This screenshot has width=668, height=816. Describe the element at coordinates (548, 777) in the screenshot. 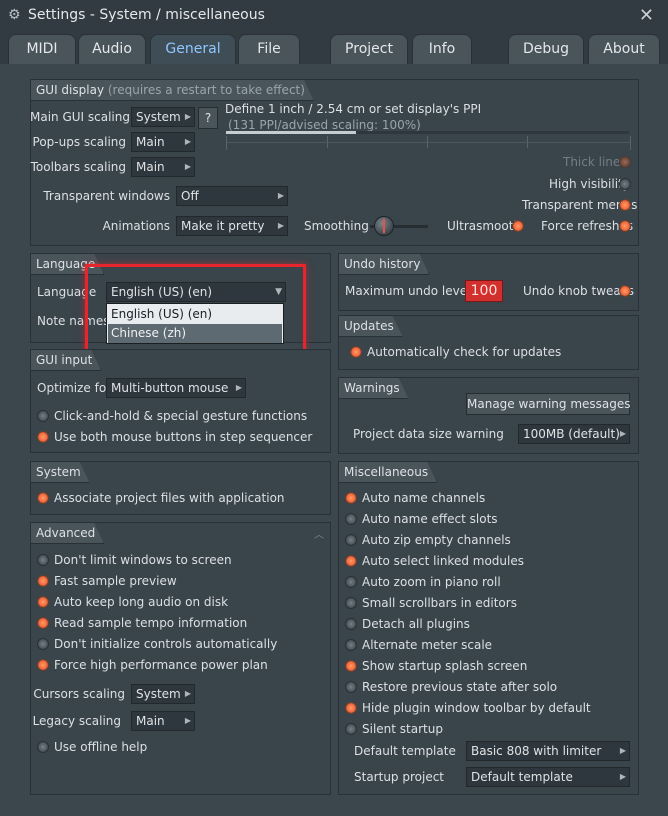

I see `startup-project-select: Default template ▶` at that location.